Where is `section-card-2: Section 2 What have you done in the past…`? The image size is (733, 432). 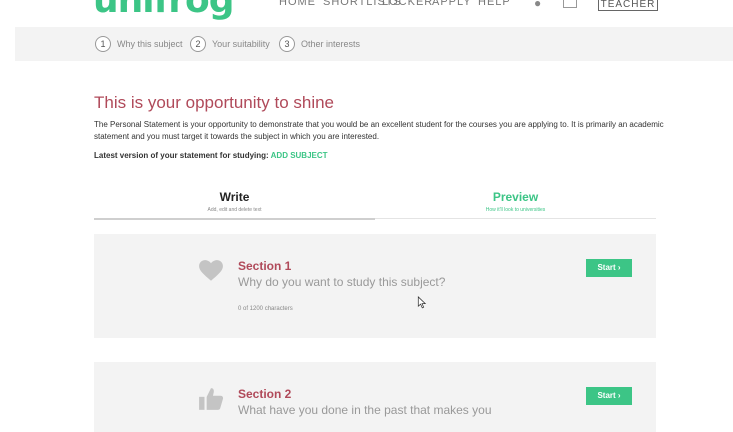
section-card-2: Section 2 What have you done in the past… is located at coordinates (375, 397).